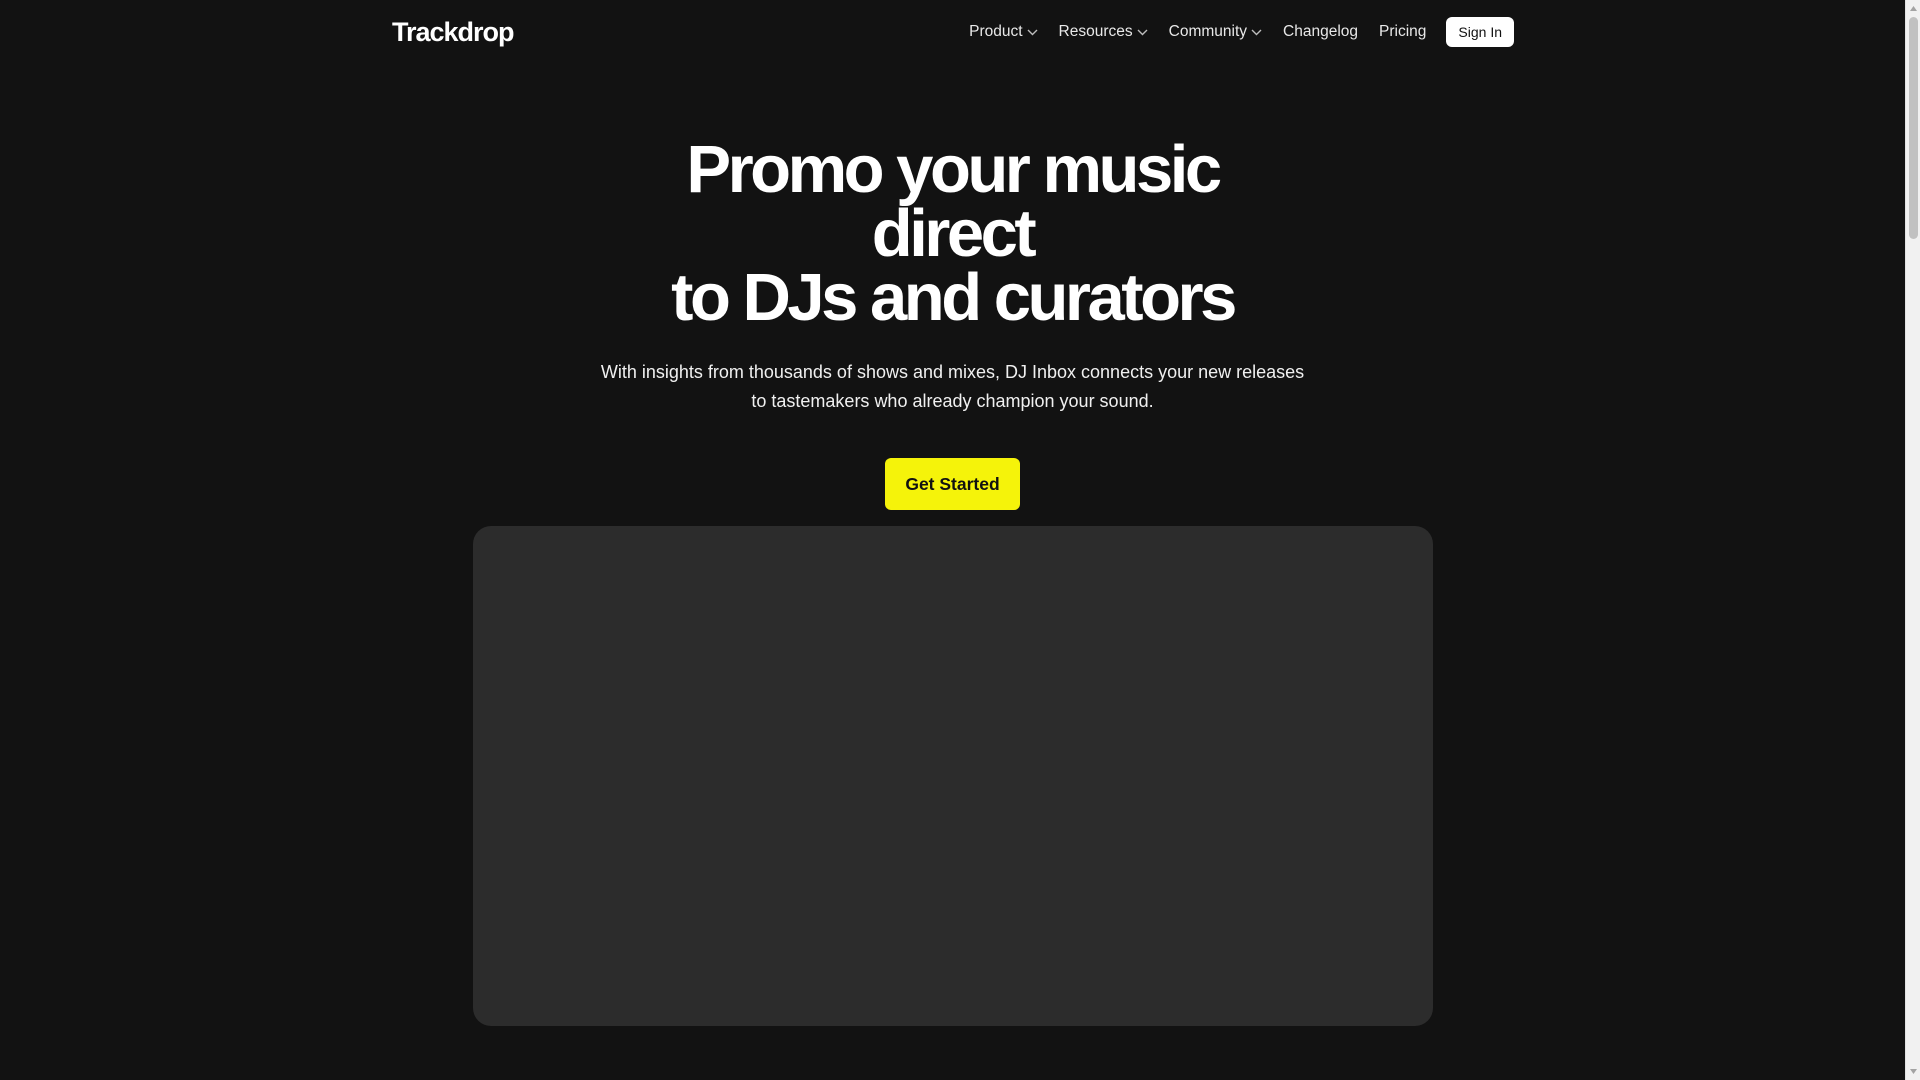  I want to click on sign-in-button: Sign In, so click(1480, 32).